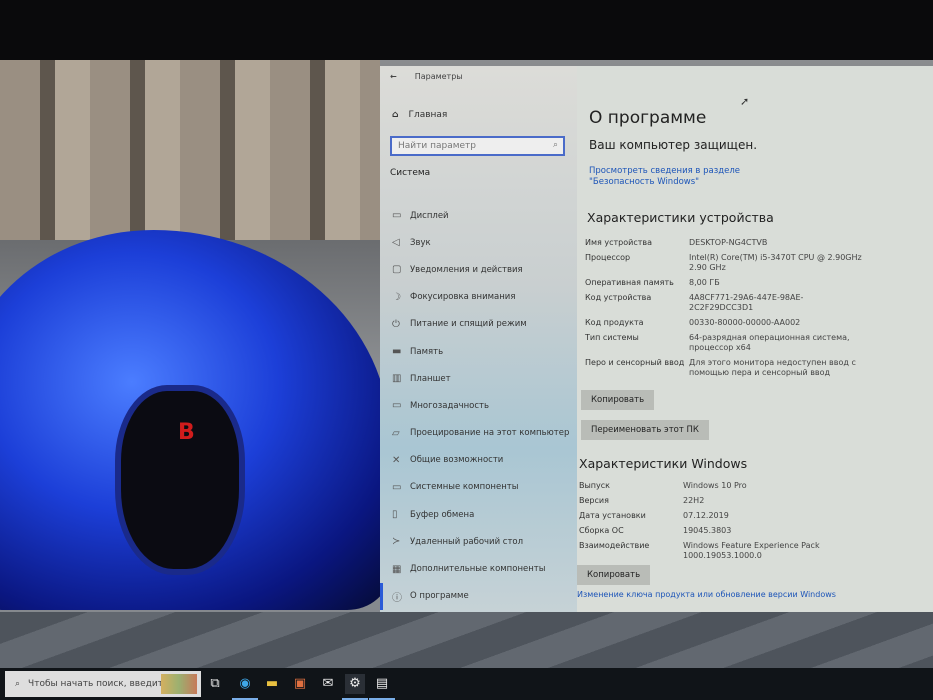 This screenshot has height=700, width=933. Describe the element at coordinates (396, 297) in the screenshot. I see `moon-icon: ☽` at that location.